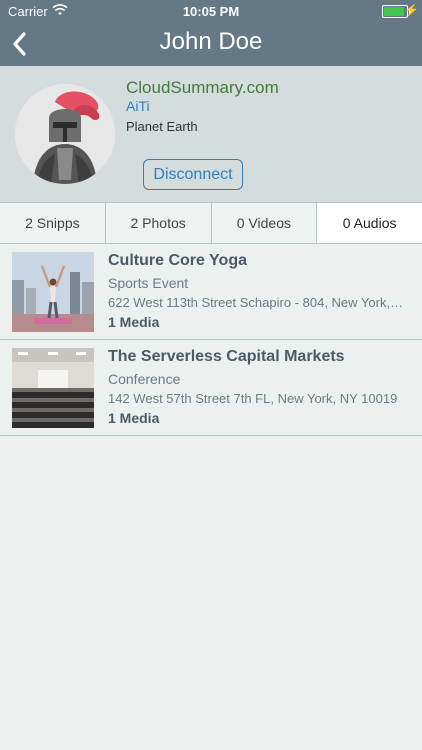 This screenshot has width=422, height=750. Describe the element at coordinates (369, 223) in the screenshot. I see `tab-audios: 0 Audios` at that location.